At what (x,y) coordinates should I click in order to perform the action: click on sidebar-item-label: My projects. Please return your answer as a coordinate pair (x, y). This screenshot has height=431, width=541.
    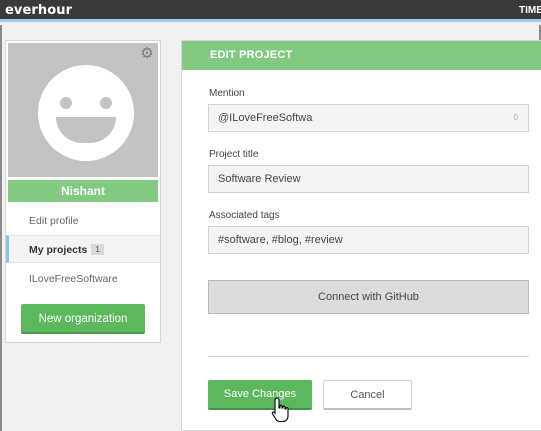
    Looking at the image, I should click on (58, 250).